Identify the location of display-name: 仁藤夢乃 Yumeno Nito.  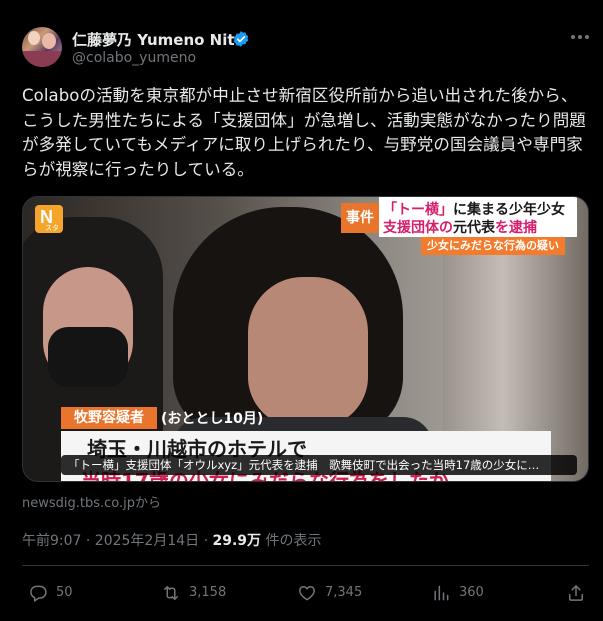
(158, 39).